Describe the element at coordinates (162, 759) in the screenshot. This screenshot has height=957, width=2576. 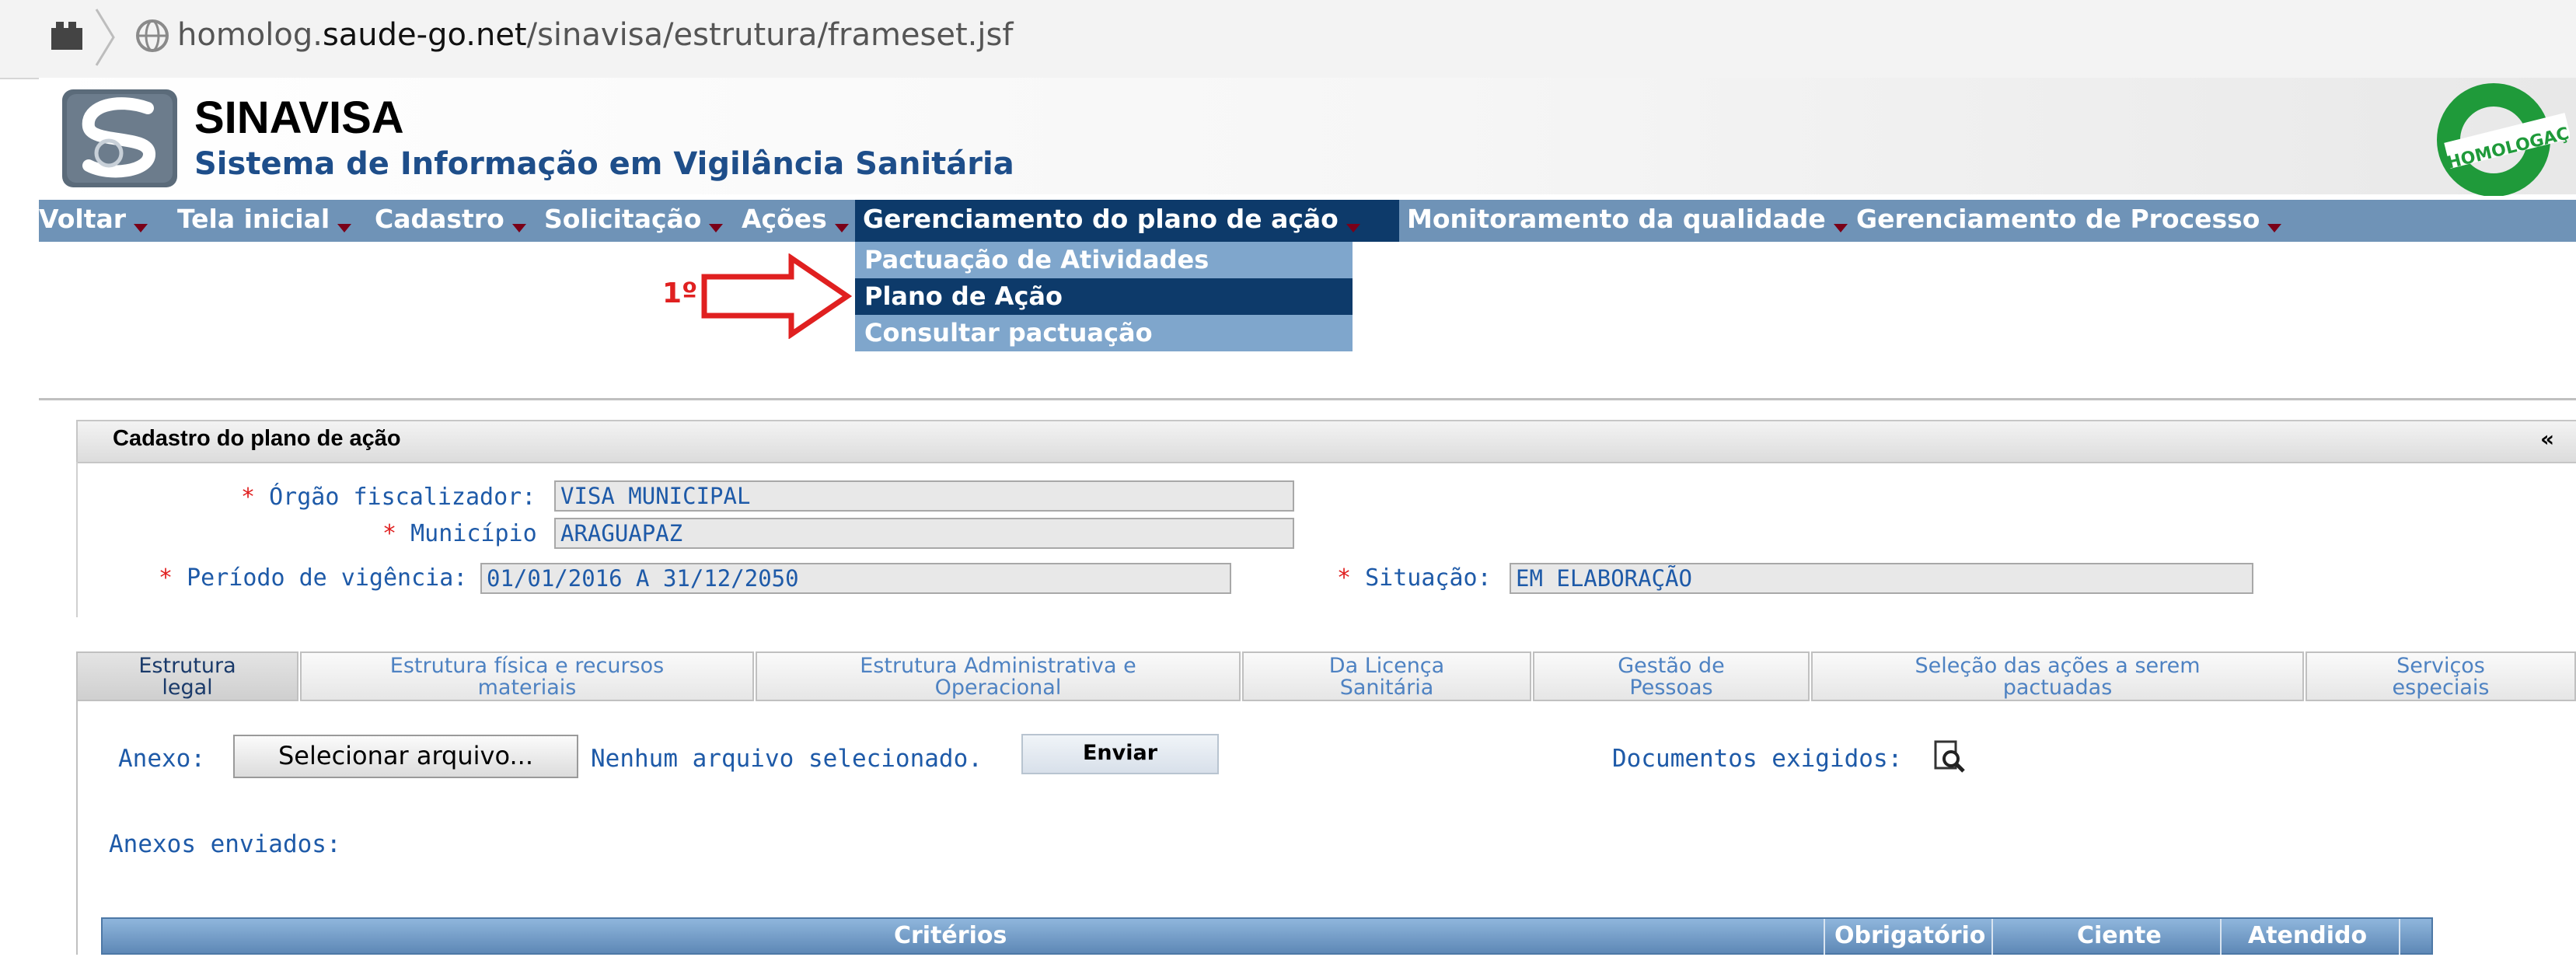
I see `anexo-label: Anexo:` at that location.